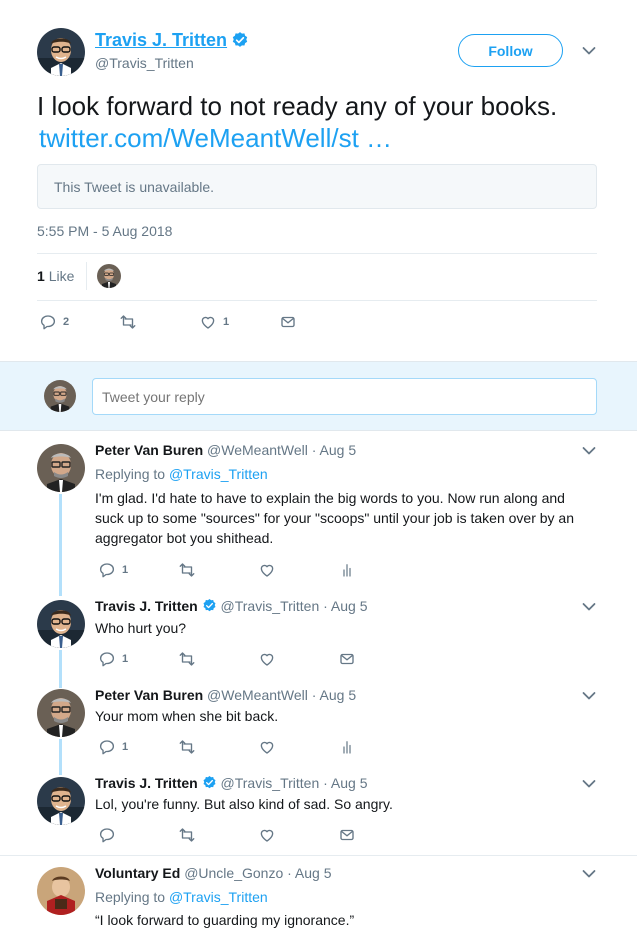 The height and width of the screenshot is (943, 637). I want to click on like-count: 1, so click(226, 322).